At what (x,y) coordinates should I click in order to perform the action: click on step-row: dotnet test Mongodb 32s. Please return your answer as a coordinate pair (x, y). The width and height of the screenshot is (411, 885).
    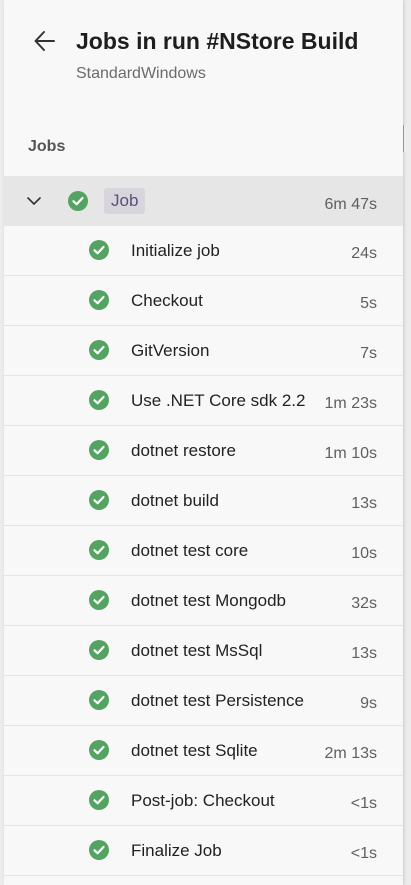
    Looking at the image, I should click on (203, 601).